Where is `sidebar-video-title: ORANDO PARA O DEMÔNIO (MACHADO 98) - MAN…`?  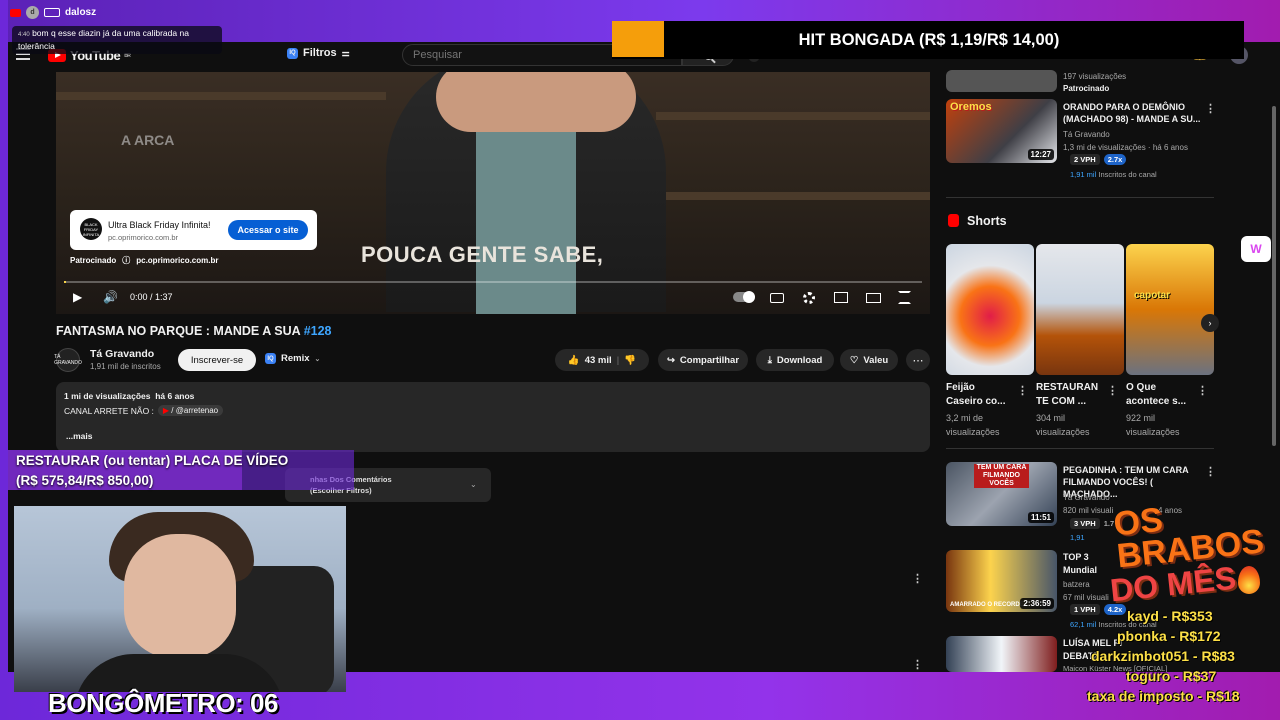
sidebar-video-title: ORANDO PARA O DEMÔNIO (MACHADO 98) - MAN… is located at coordinates (1133, 113).